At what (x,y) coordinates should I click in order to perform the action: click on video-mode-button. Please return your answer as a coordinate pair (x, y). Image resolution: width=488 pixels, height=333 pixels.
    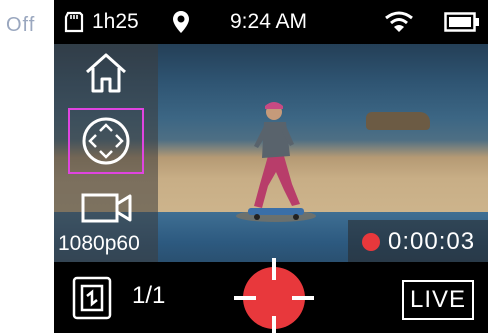
    Looking at the image, I should click on (107, 208).